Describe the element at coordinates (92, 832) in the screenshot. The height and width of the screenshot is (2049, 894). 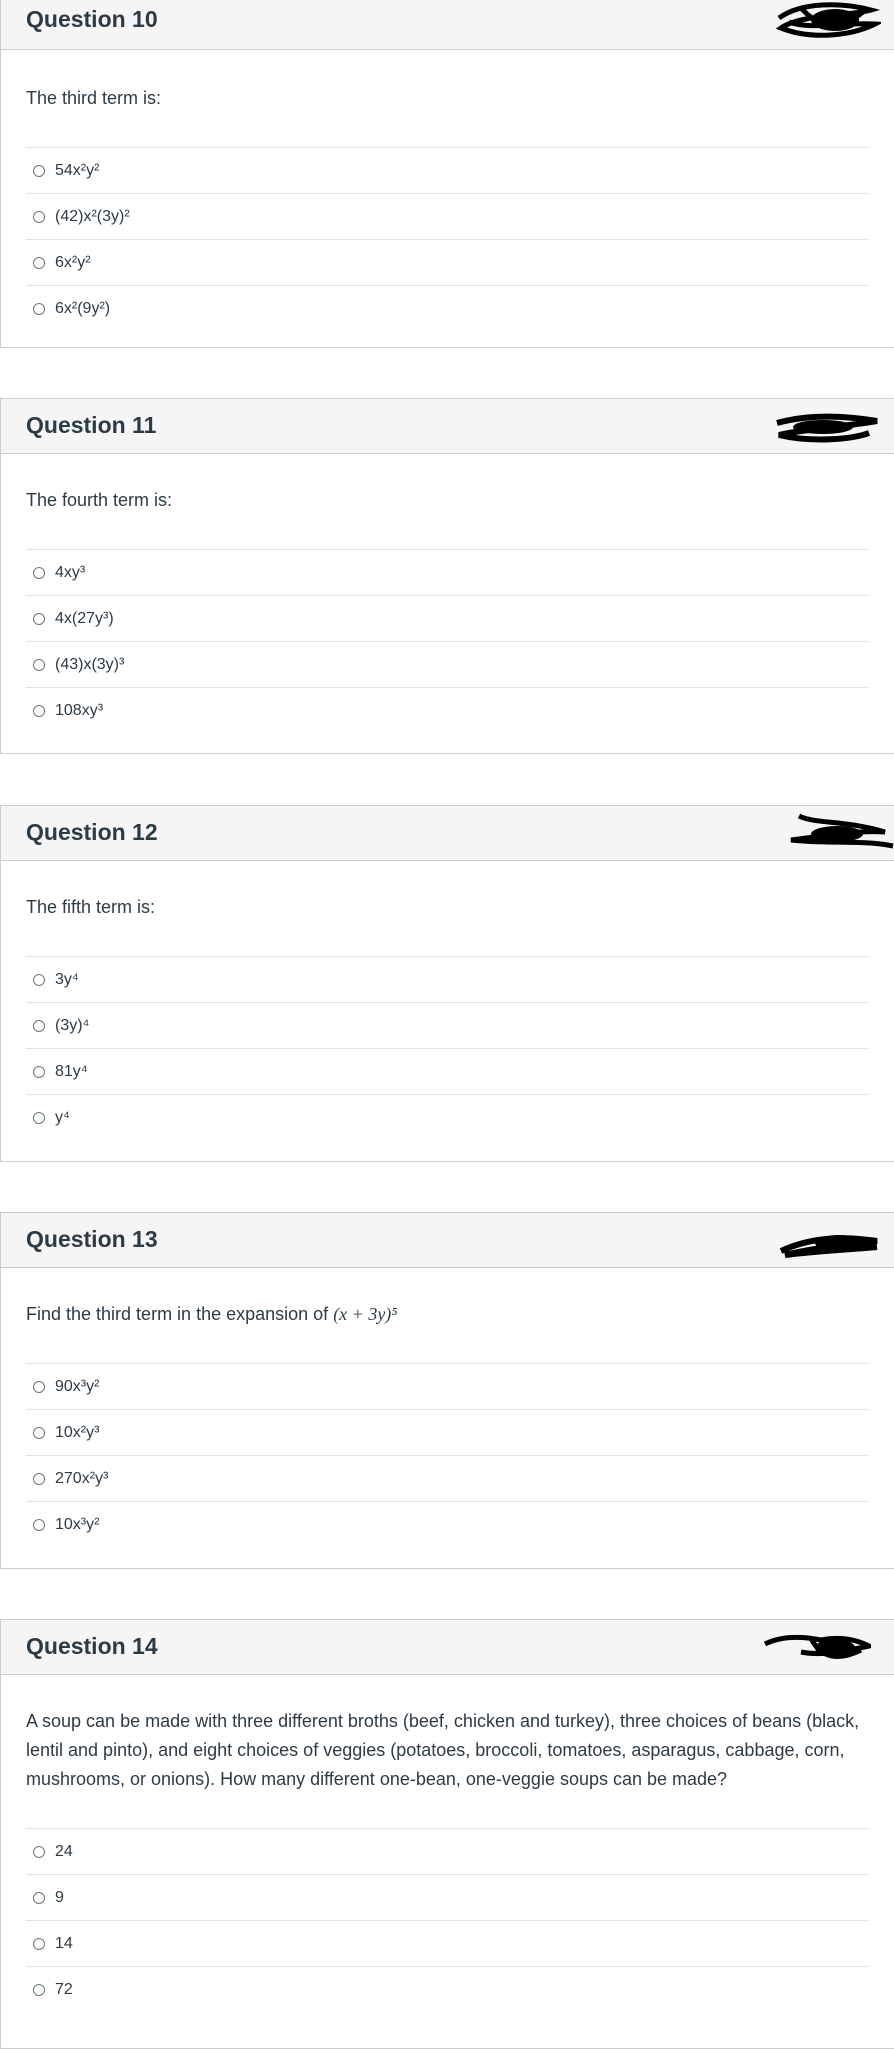
I see `question-title: Question 12` at that location.